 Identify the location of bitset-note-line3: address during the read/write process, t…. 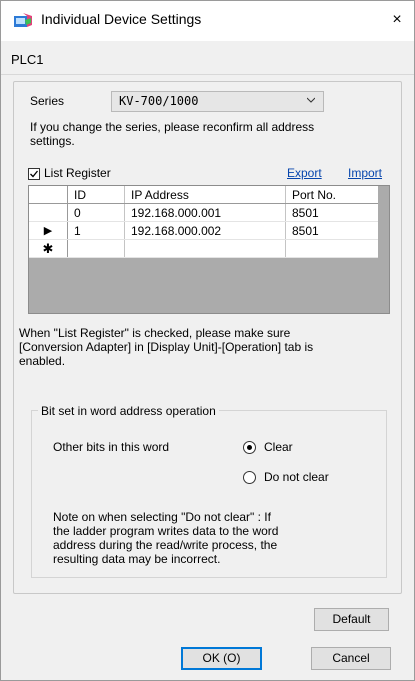
(165, 545).